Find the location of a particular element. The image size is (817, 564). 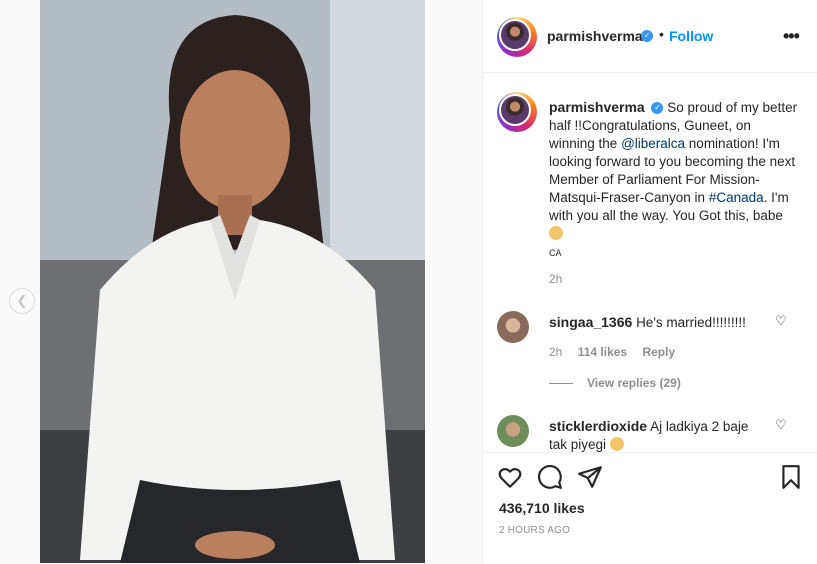

chevron-left-icon: ❮ is located at coordinates (22, 300).